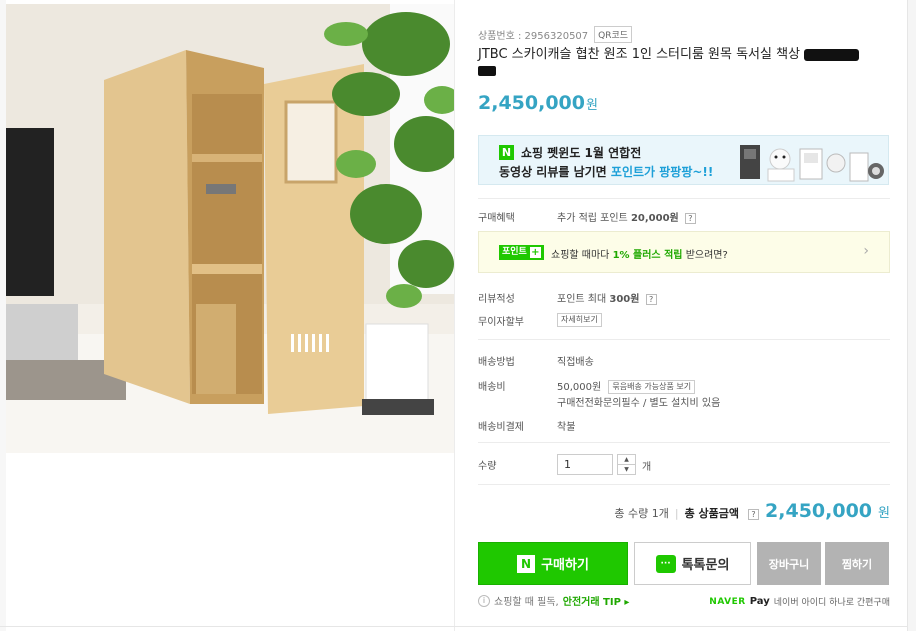 This screenshot has height=631, width=916. What do you see at coordinates (535, 252) in the screenshot?
I see `plus-icon: +` at bounding box center [535, 252].